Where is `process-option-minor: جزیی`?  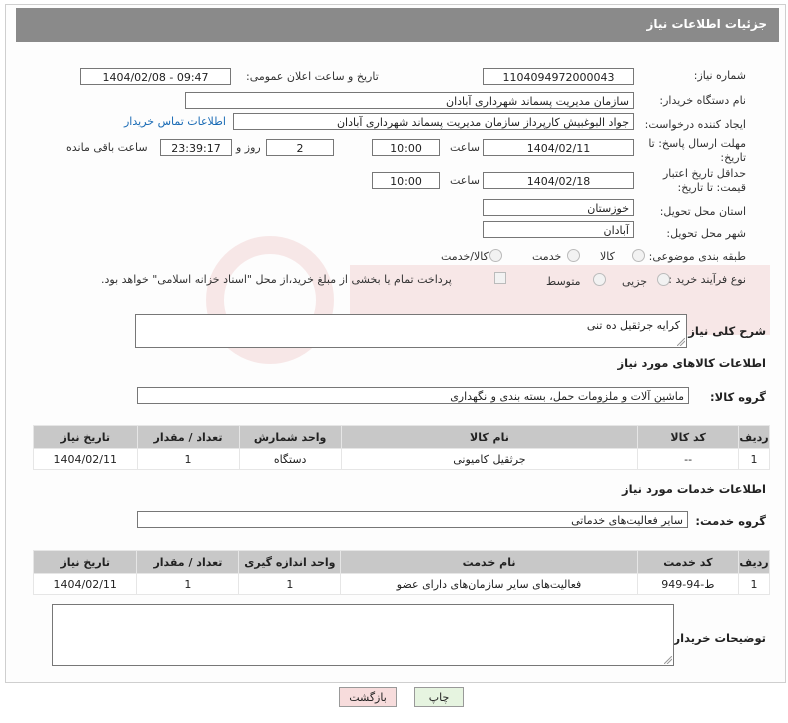
process-option-minor: جزیی is located at coordinates (635, 281).